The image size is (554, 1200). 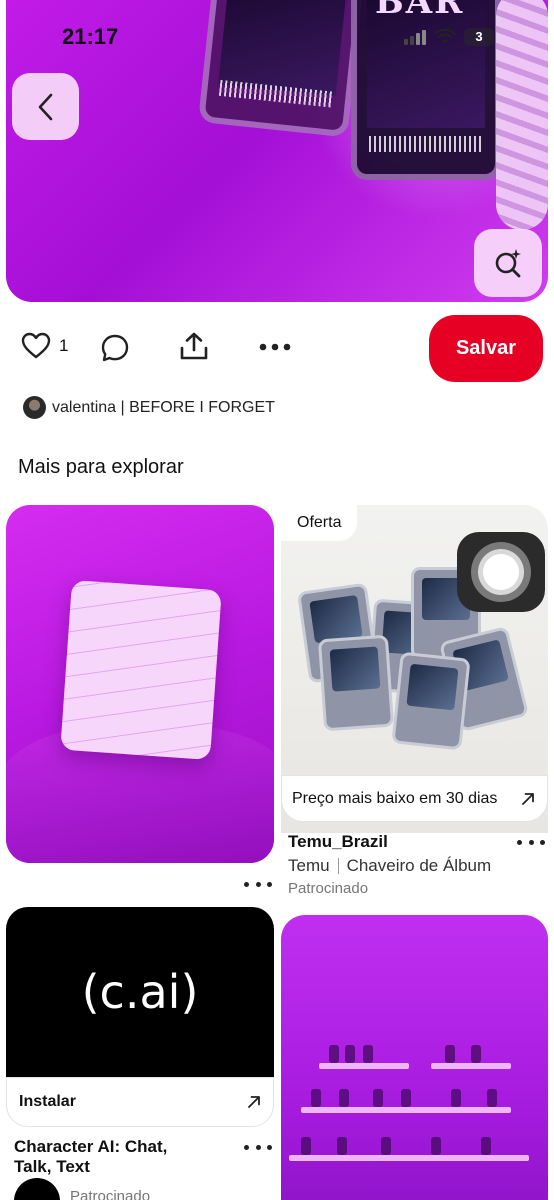 What do you see at coordinates (309, 865) in the screenshot?
I see `temu-advertiser: Temu` at bounding box center [309, 865].